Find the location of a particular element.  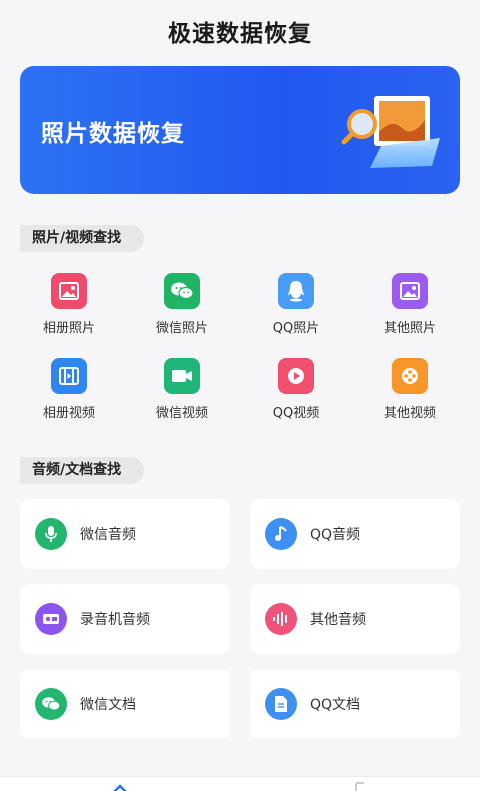

video-camera-icon is located at coordinates (182, 376).